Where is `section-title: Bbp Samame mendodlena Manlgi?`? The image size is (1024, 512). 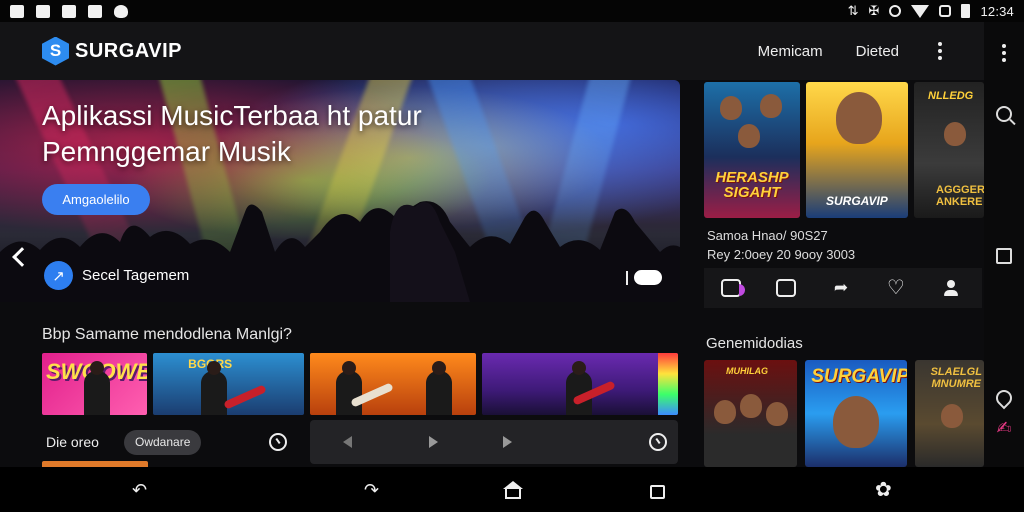 section-title: Bbp Samame mendodlena Manlgi? is located at coordinates (167, 334).